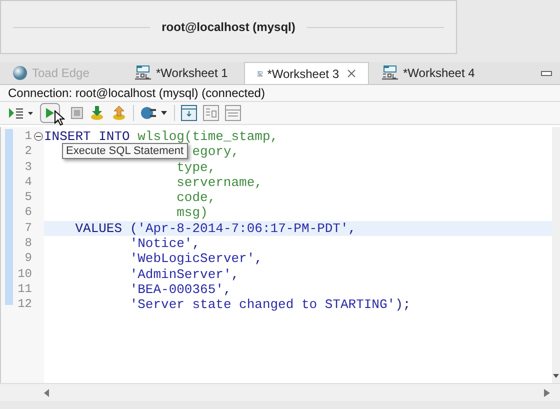 This screenshot has height=409, width=560. Describe the element at coordinates (556, 376) in the screenshot. I see `scroll-down-icon` at that location.